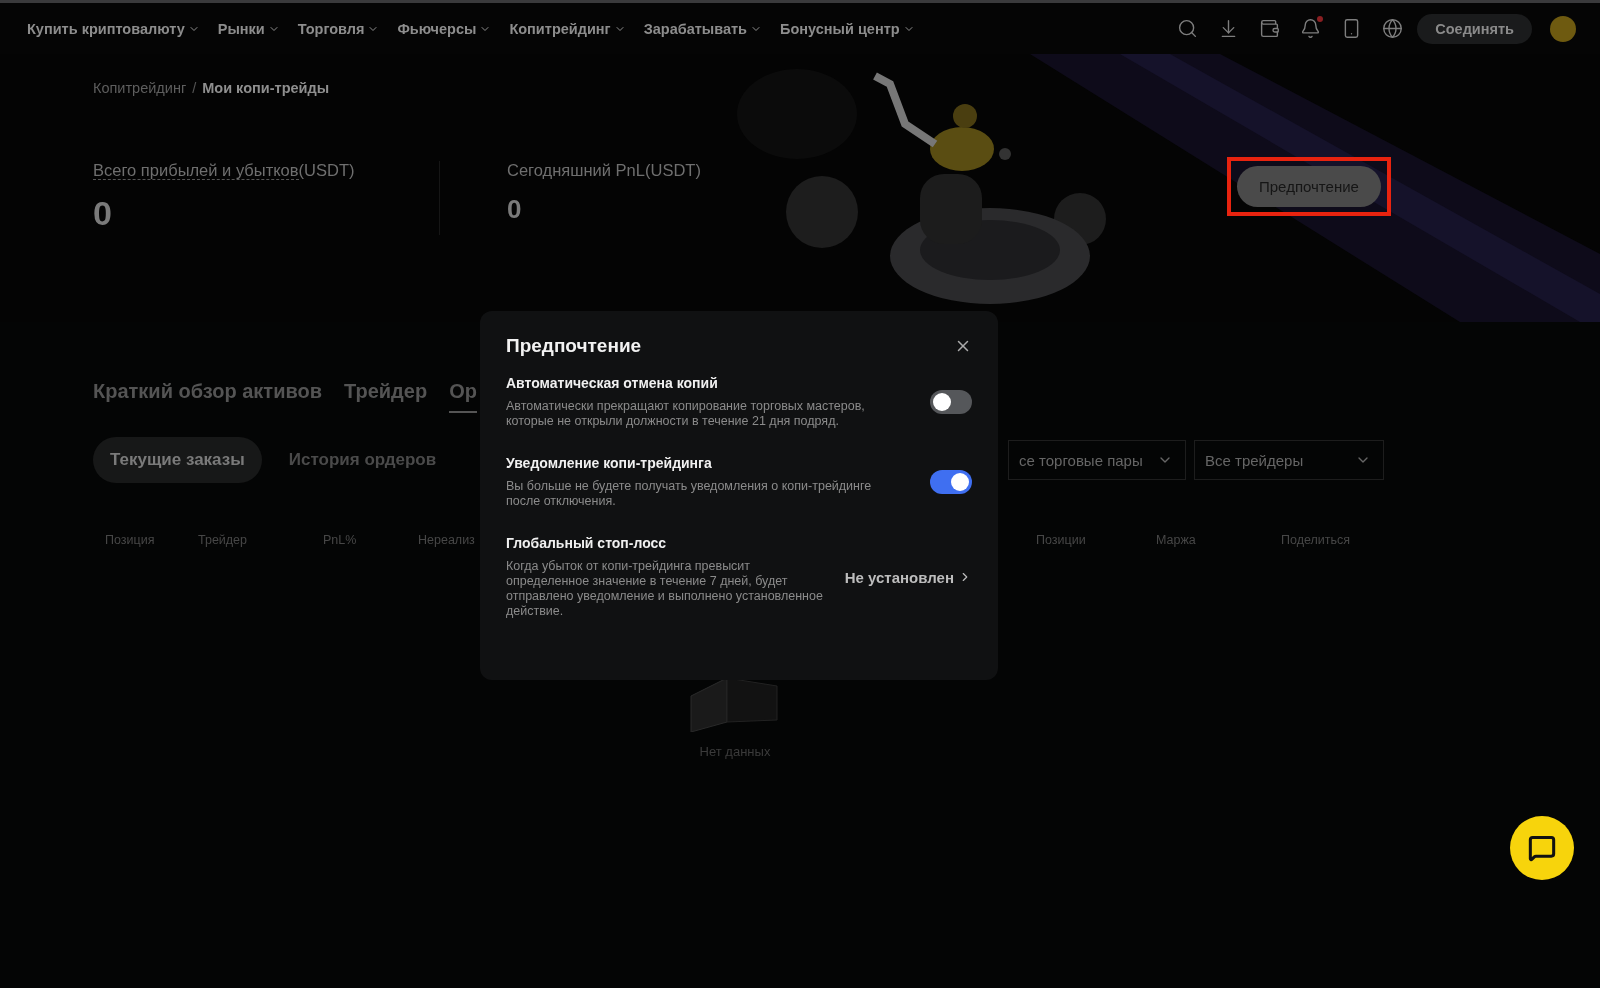 This screenshot has height=988, width=1600. Describe the element at coordinates (604, 170) in the screenshot. I see `stat-label: Сегодняшний PnL(USDT)` at that location.